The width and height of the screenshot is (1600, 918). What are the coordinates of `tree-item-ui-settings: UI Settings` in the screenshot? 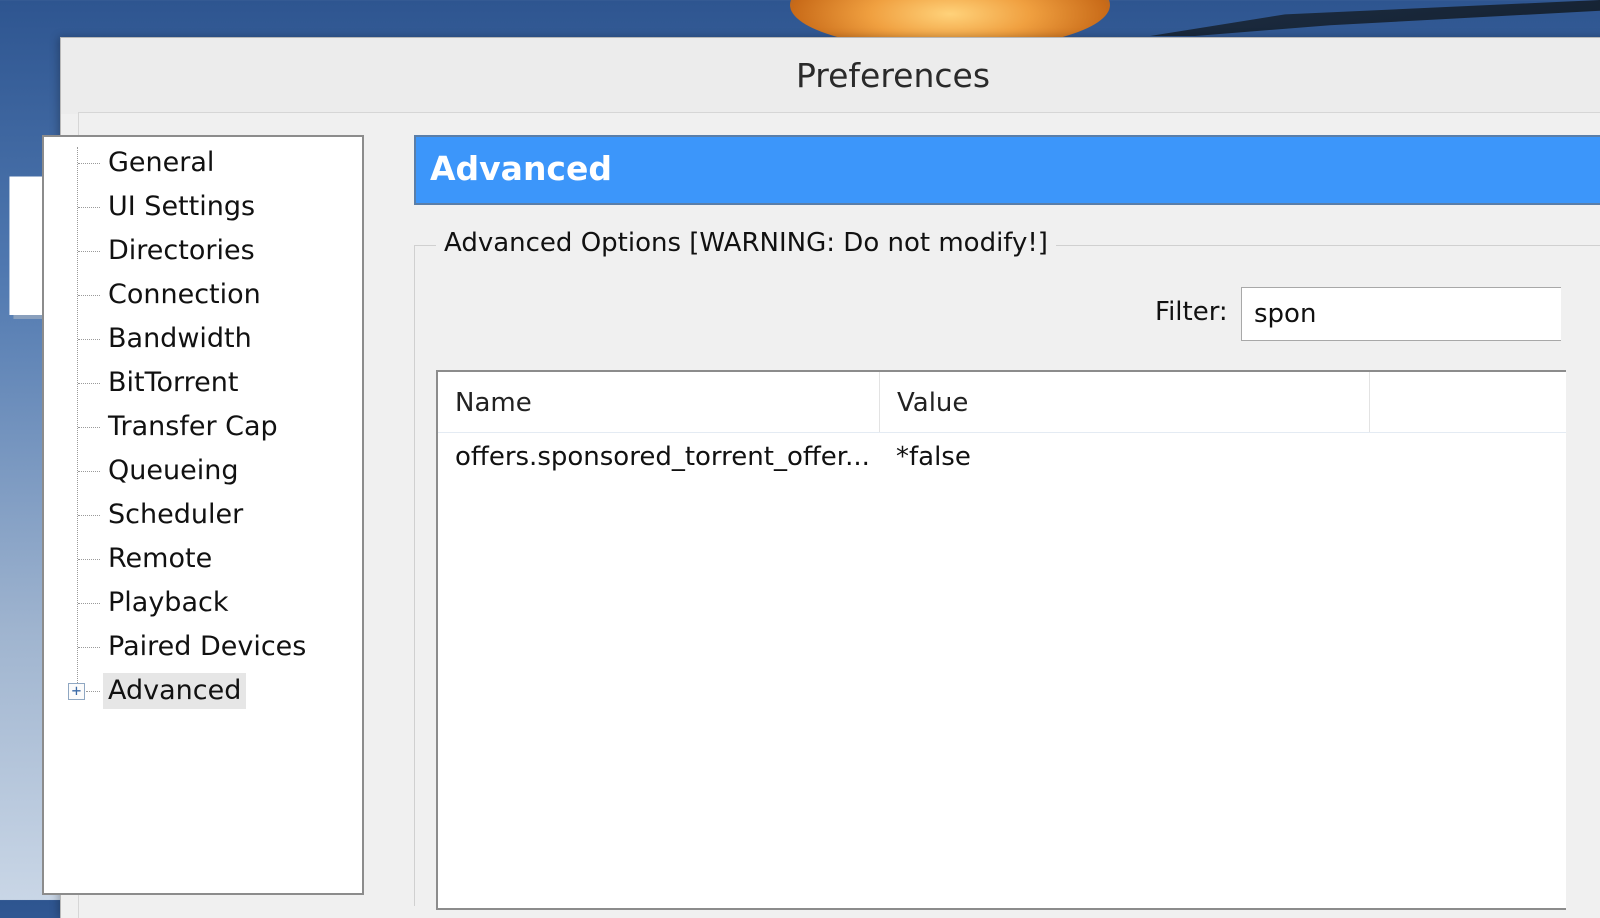 It's located at (203, 207).